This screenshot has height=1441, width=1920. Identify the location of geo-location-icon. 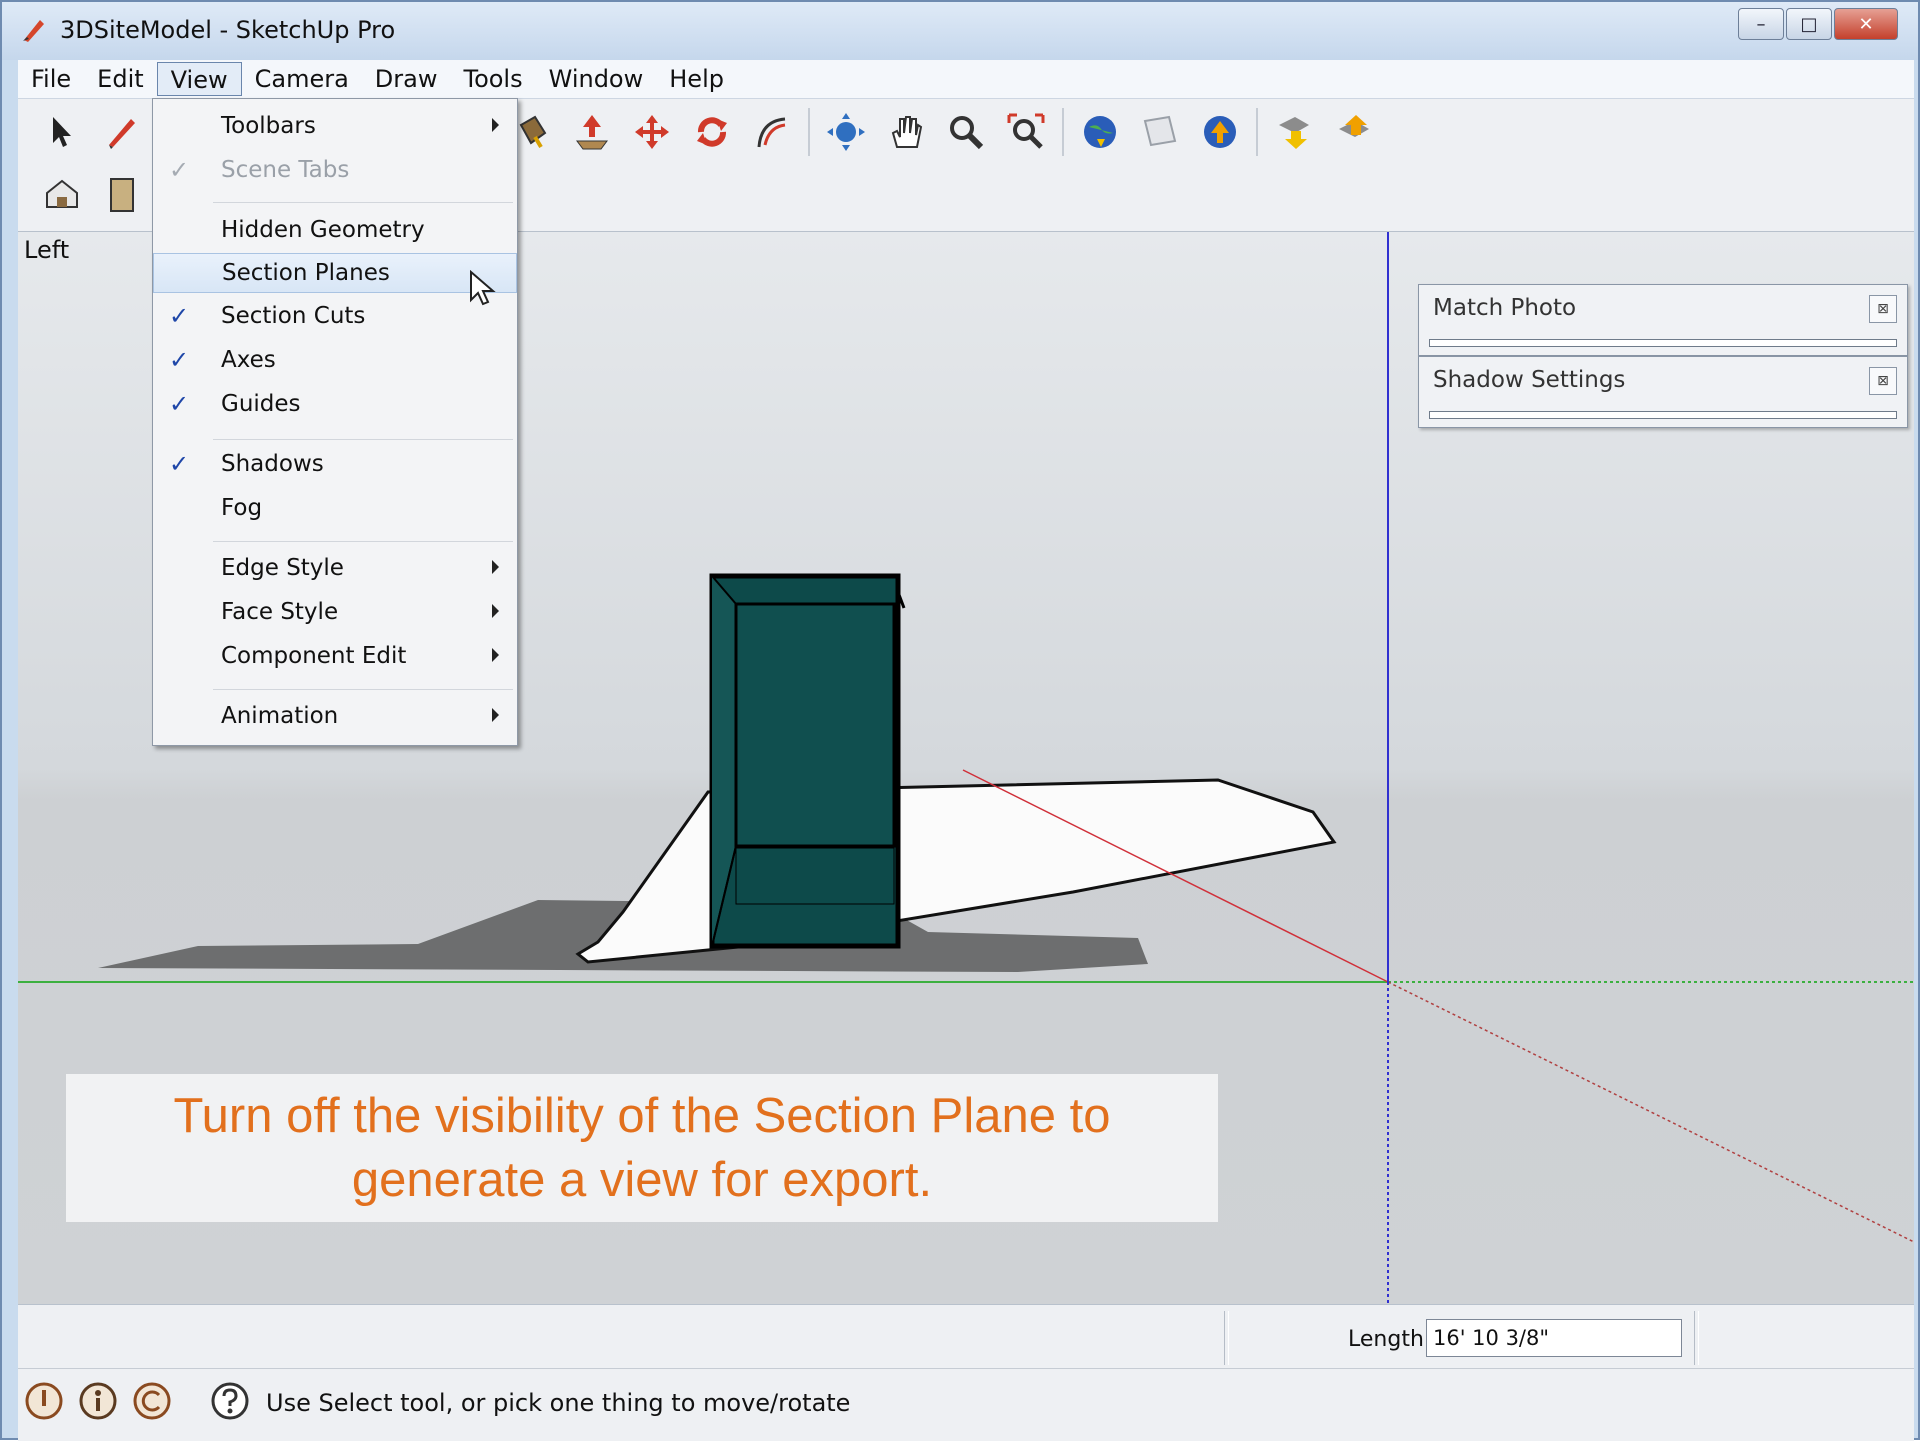
(44, 1401).